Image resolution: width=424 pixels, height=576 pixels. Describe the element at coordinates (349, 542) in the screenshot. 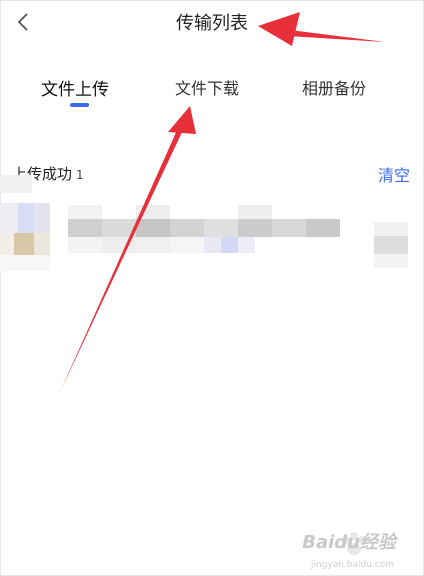

I see `watermark-text: Baidu经验` at that location.